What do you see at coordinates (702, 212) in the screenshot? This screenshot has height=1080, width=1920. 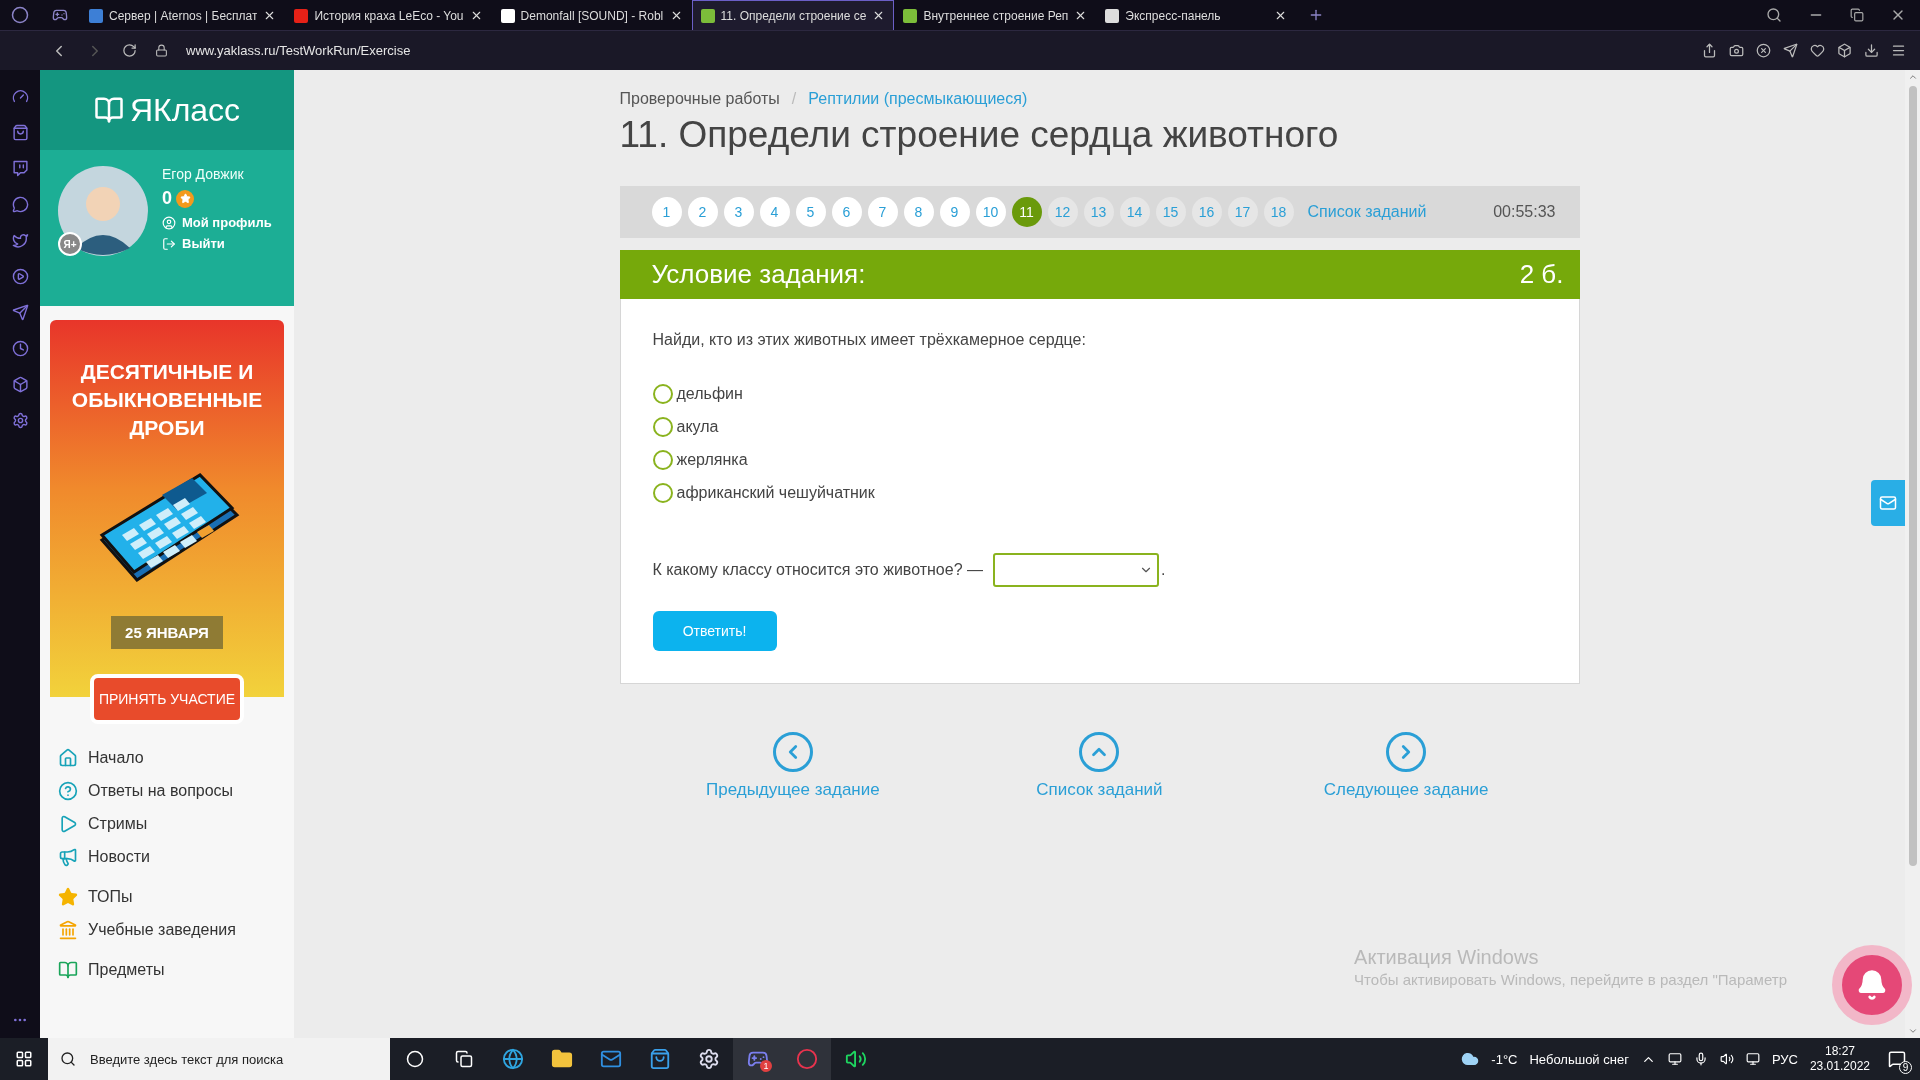 I see `task-number: 2` at bounding box center [702, 212].